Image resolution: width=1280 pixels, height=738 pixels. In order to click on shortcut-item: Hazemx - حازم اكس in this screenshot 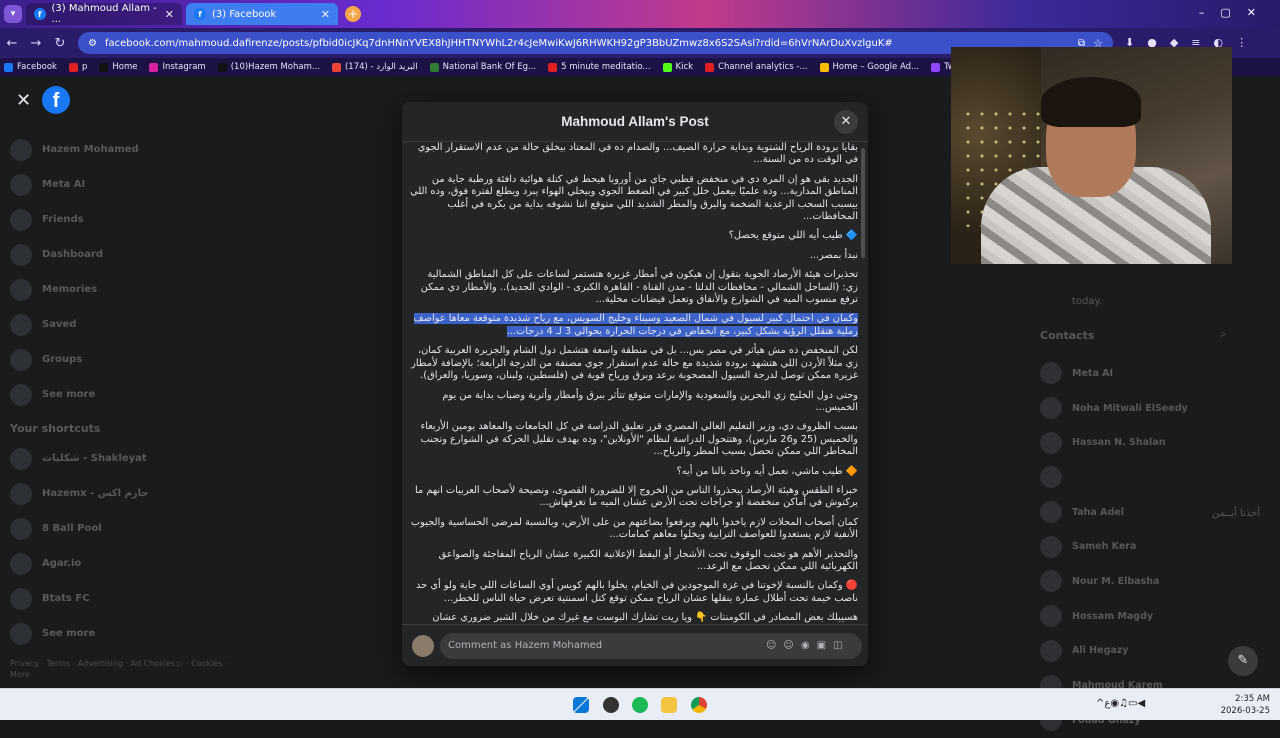, I will do `click(120, 493)`.